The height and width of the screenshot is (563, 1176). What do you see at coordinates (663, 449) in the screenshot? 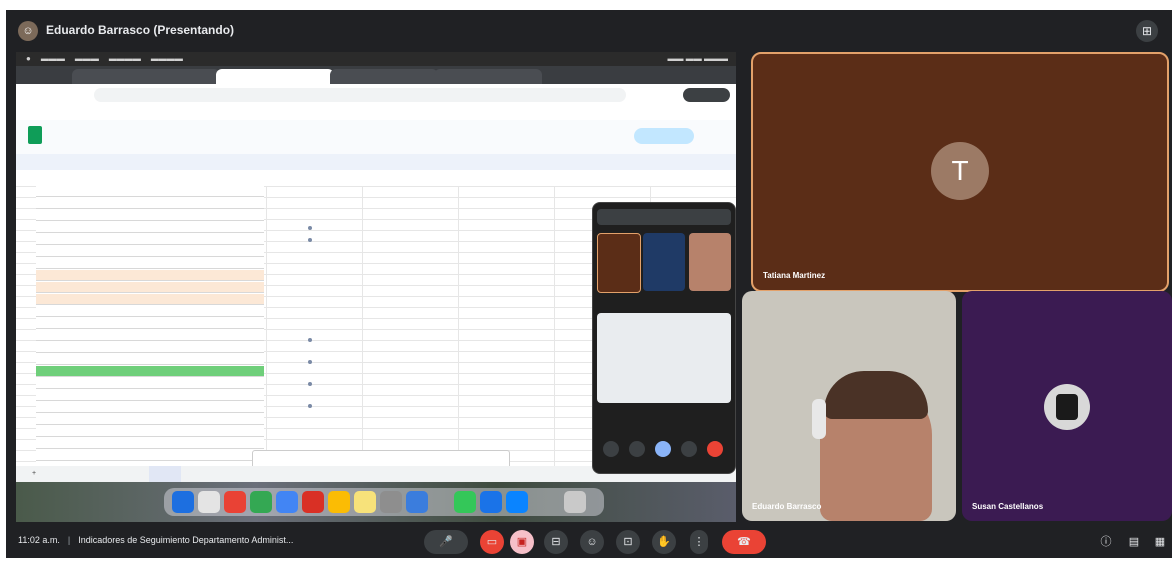
I see `overlay-present-icon` at bounding box center [663, 449].